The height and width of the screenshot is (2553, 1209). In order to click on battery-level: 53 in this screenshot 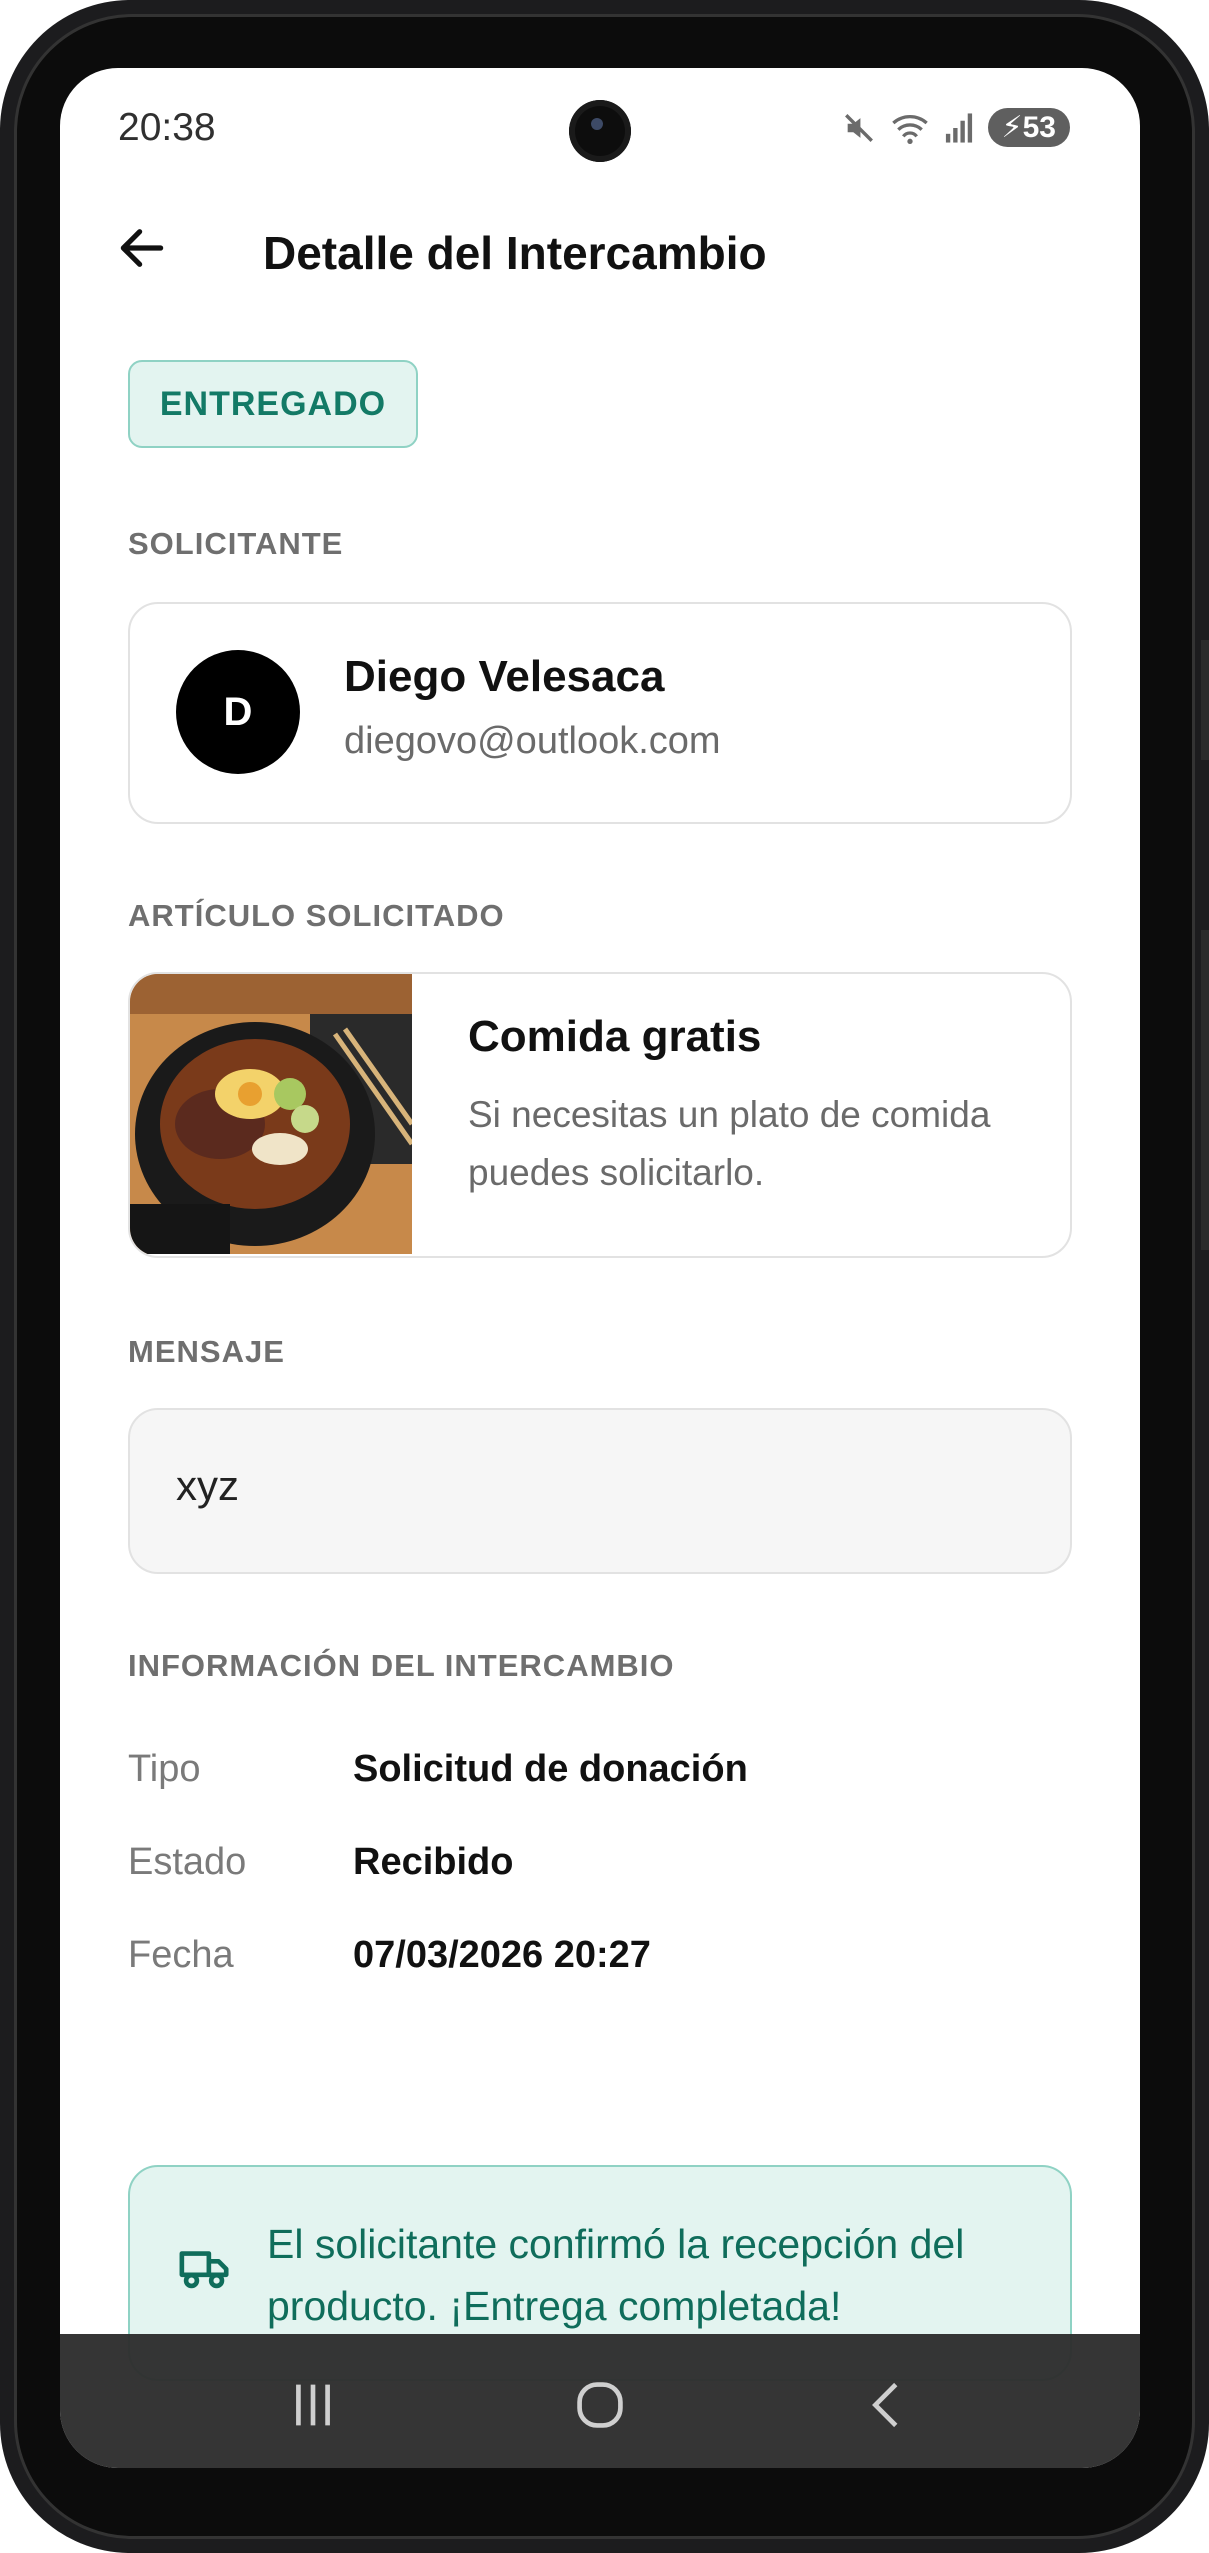, I will do `click(1039, 127)`.